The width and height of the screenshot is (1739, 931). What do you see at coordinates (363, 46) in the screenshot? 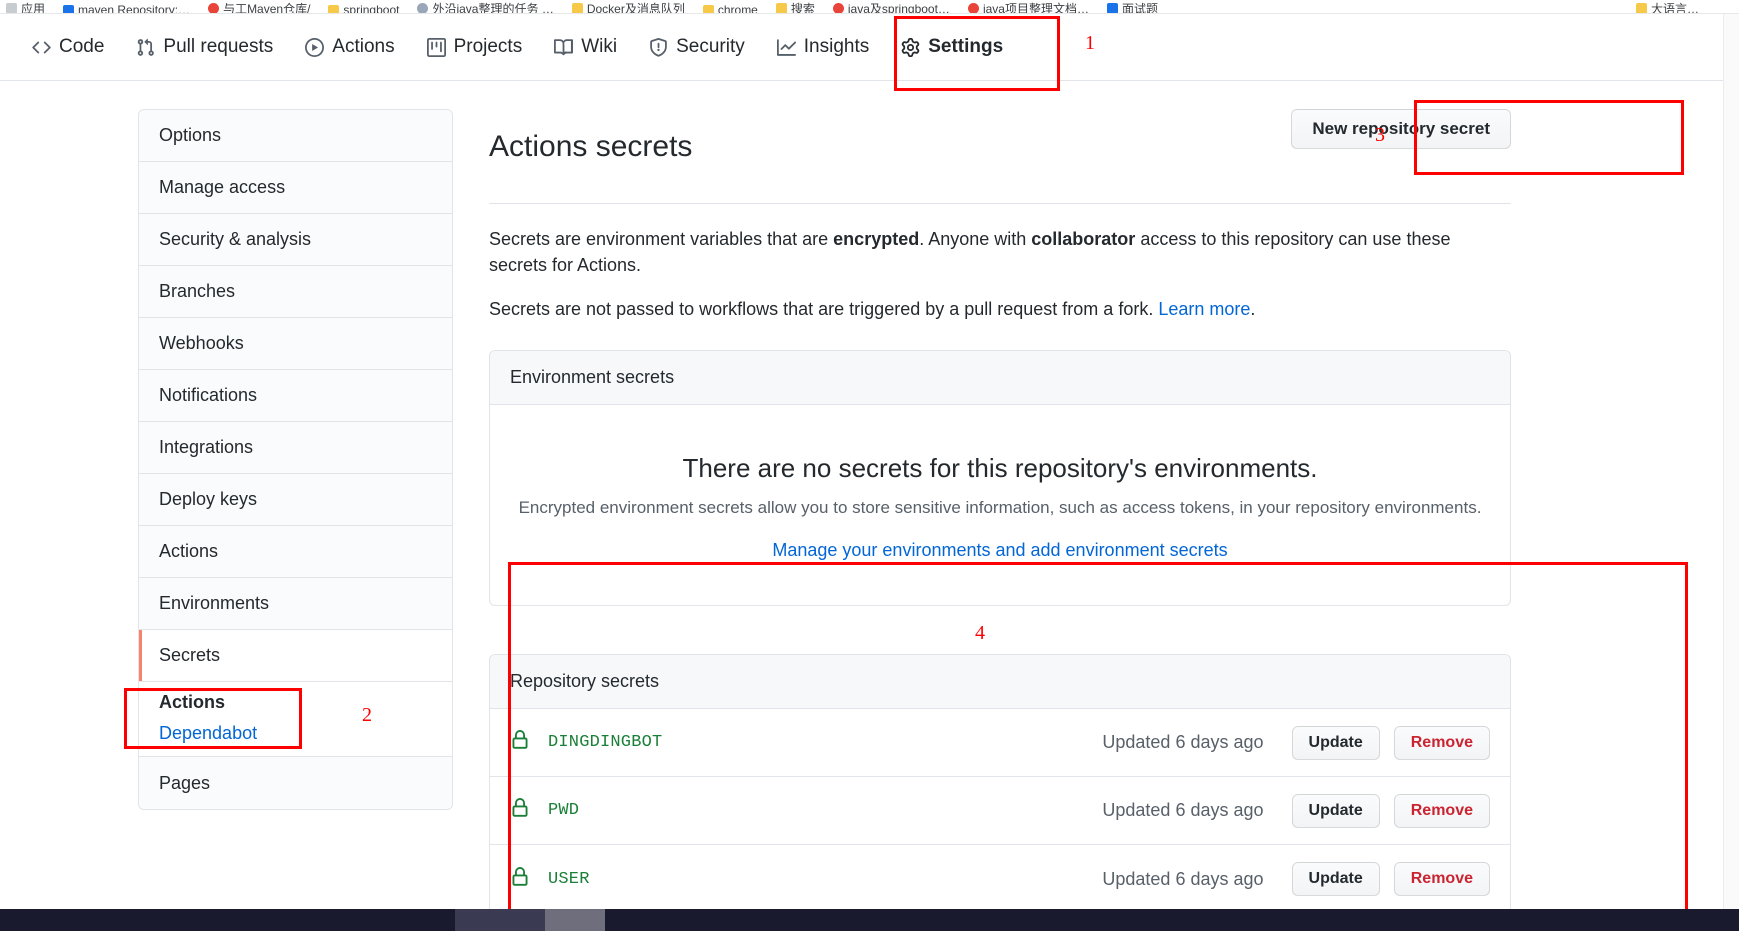
I see `tab-label: Actions` at bounding box center [363, 46].